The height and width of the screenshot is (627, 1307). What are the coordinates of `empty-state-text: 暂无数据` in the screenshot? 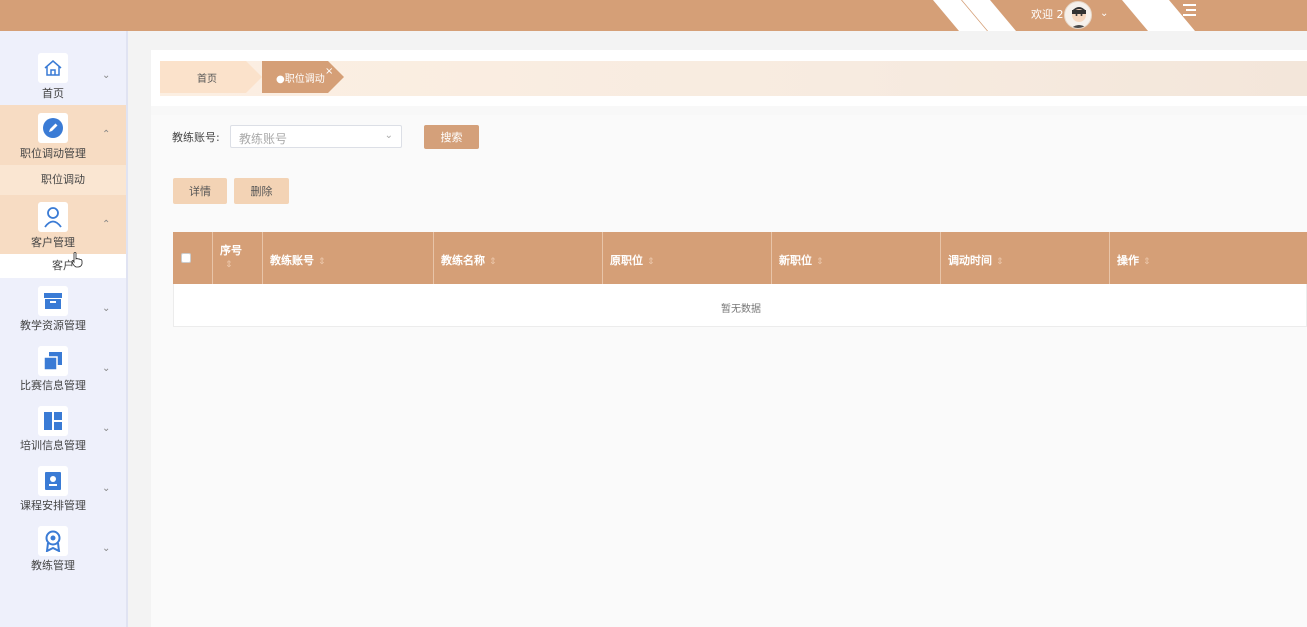 It's located at (741, 309).